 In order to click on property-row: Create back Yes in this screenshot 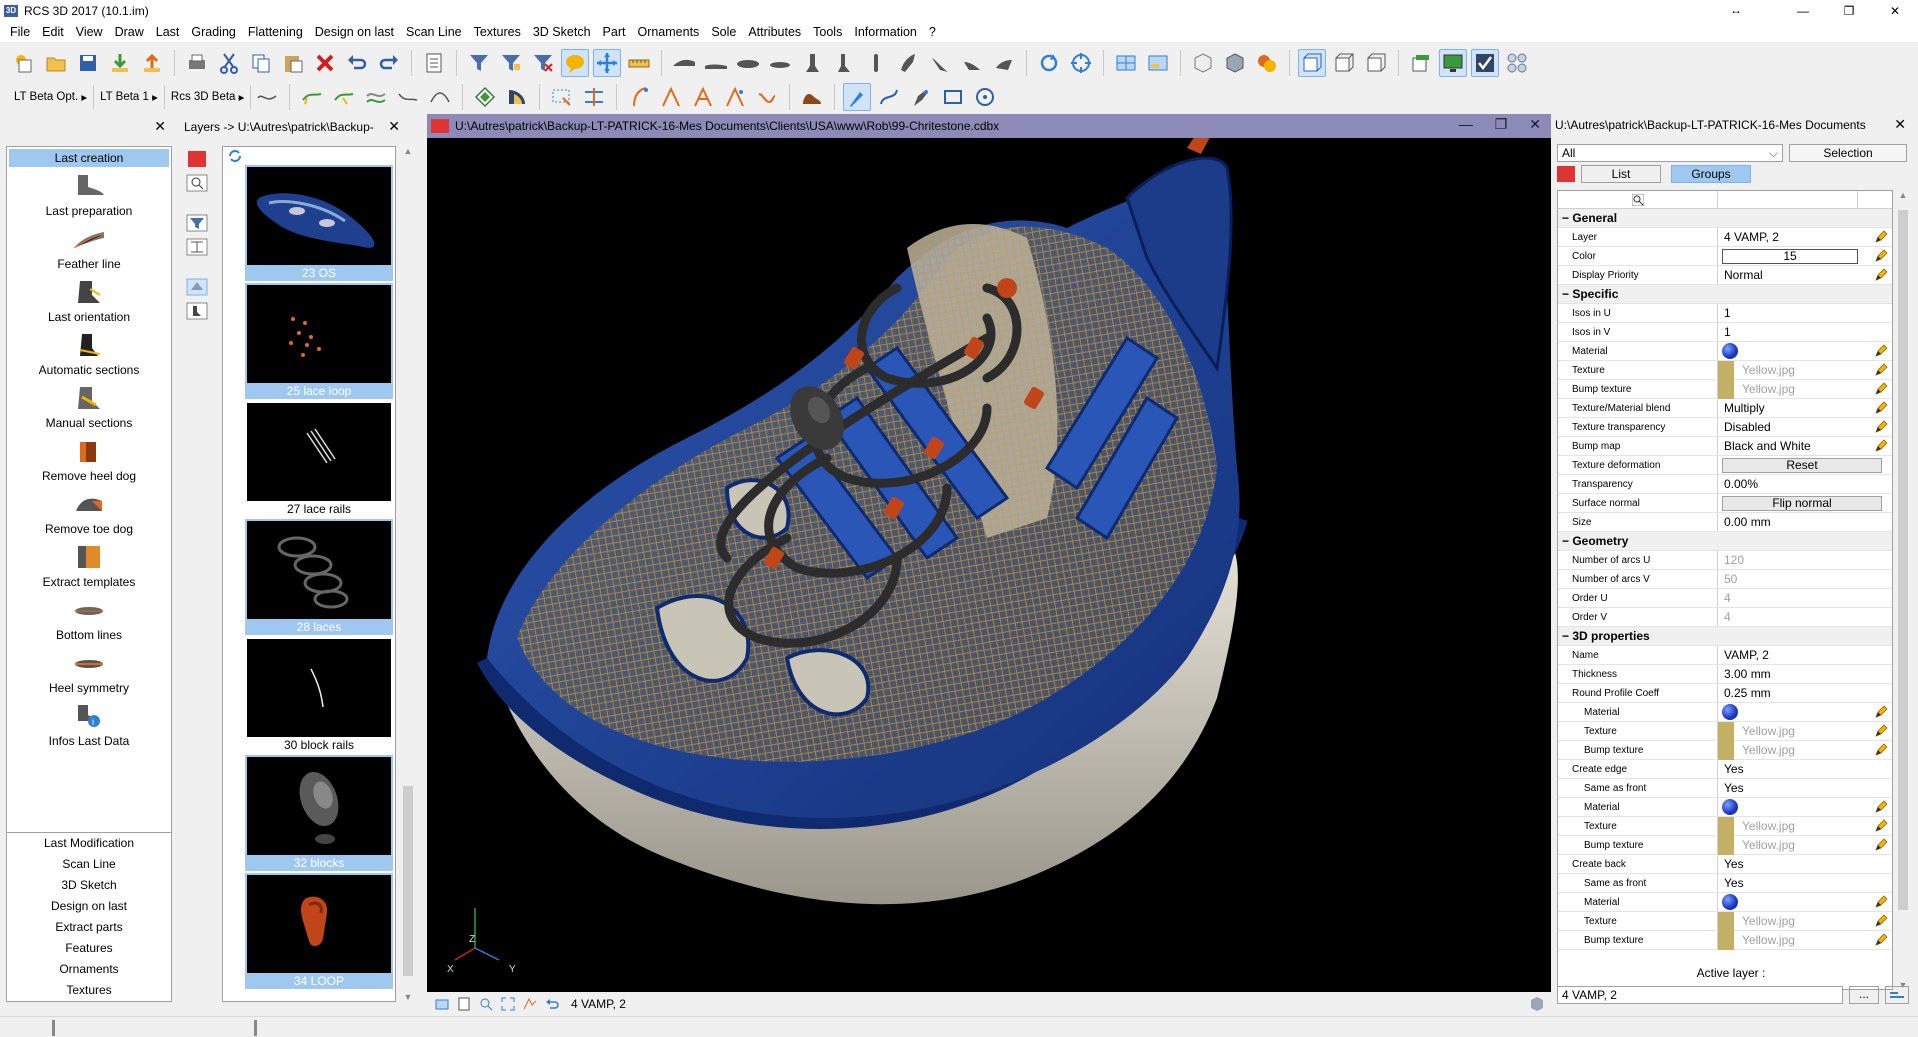, I will do `click(1725, 864)`.